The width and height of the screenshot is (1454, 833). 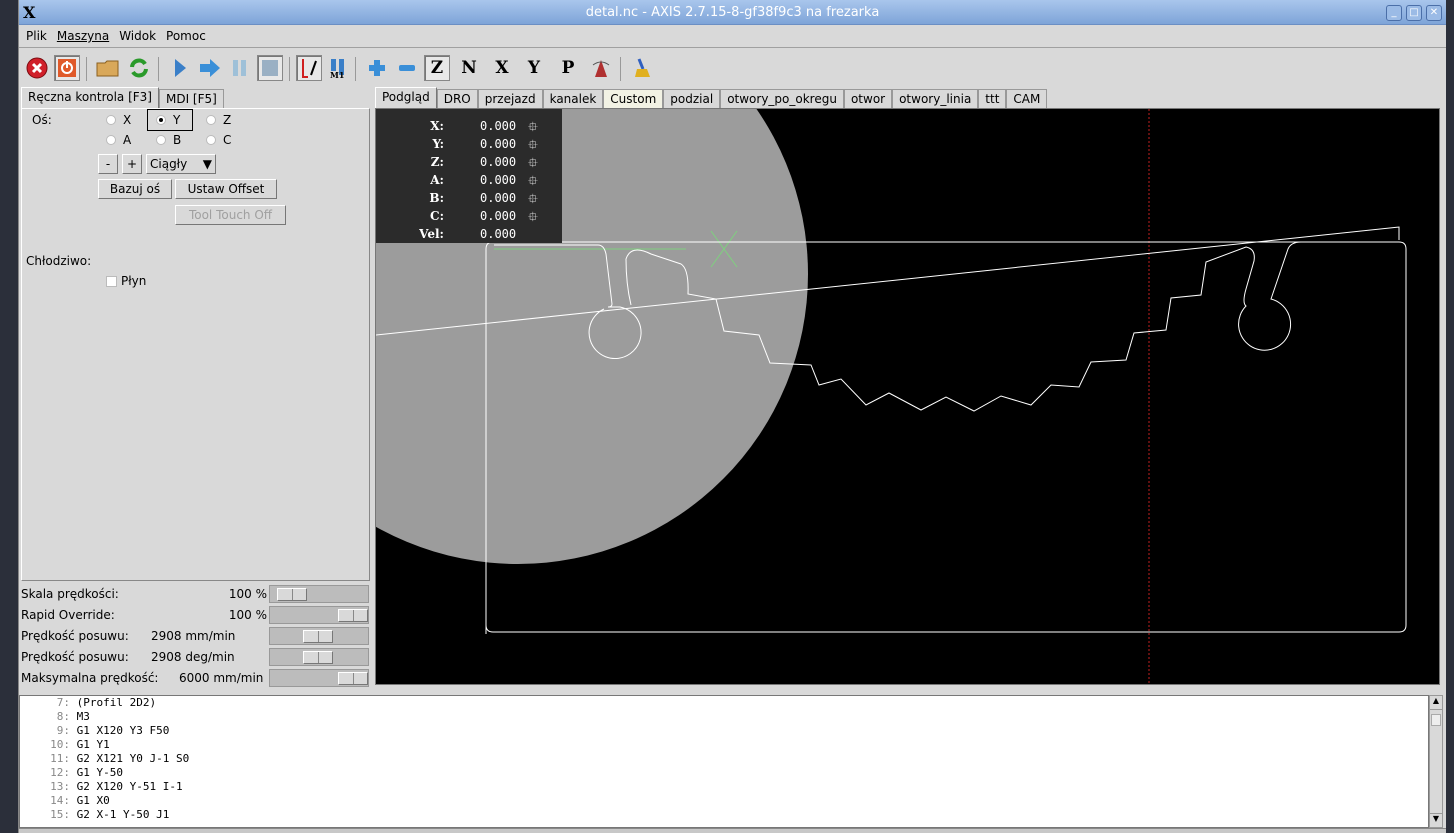 What do you see at coordinates (139, 68) in the screenshot?
I see `reload-icon` at bounding box center [139, 68].